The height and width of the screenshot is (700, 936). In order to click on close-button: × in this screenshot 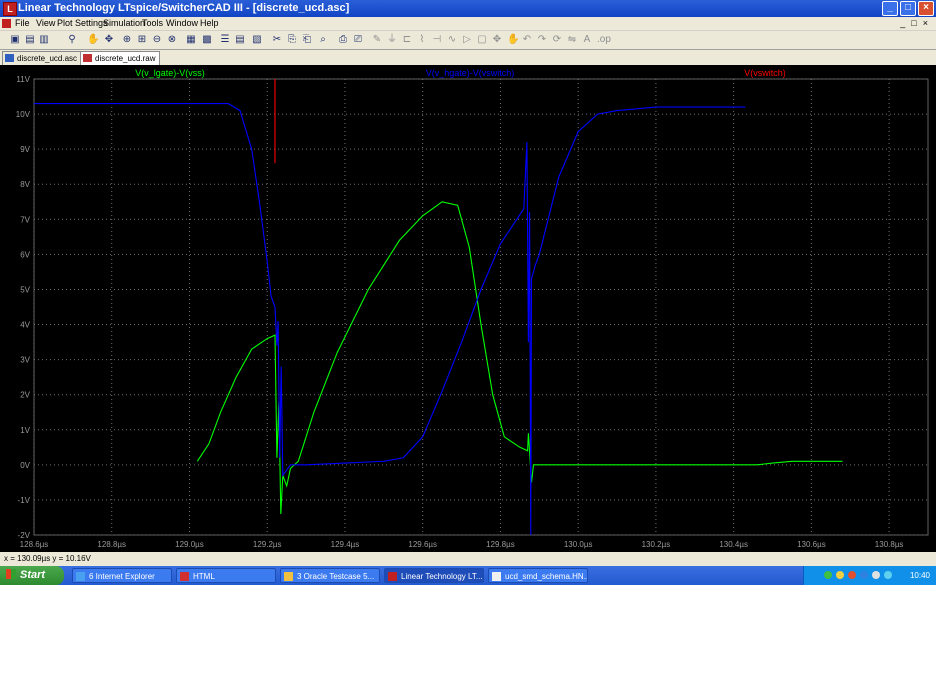, I will do `click(926, 8)`.